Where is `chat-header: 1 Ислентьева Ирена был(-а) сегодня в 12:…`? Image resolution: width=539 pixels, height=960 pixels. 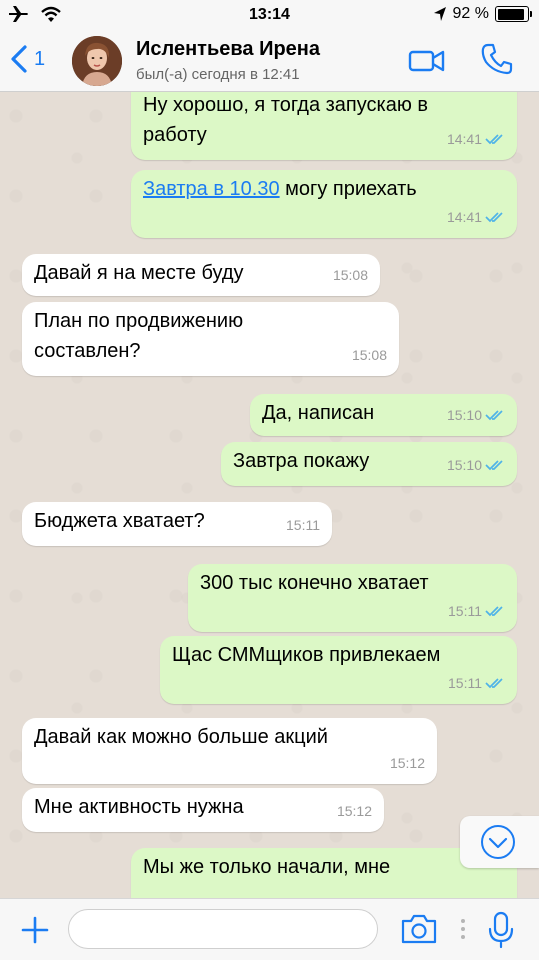 chat-header: 1 Ислентьева Ирена был(-а) сегодня в 12:… is located at coordinates (269, 61).